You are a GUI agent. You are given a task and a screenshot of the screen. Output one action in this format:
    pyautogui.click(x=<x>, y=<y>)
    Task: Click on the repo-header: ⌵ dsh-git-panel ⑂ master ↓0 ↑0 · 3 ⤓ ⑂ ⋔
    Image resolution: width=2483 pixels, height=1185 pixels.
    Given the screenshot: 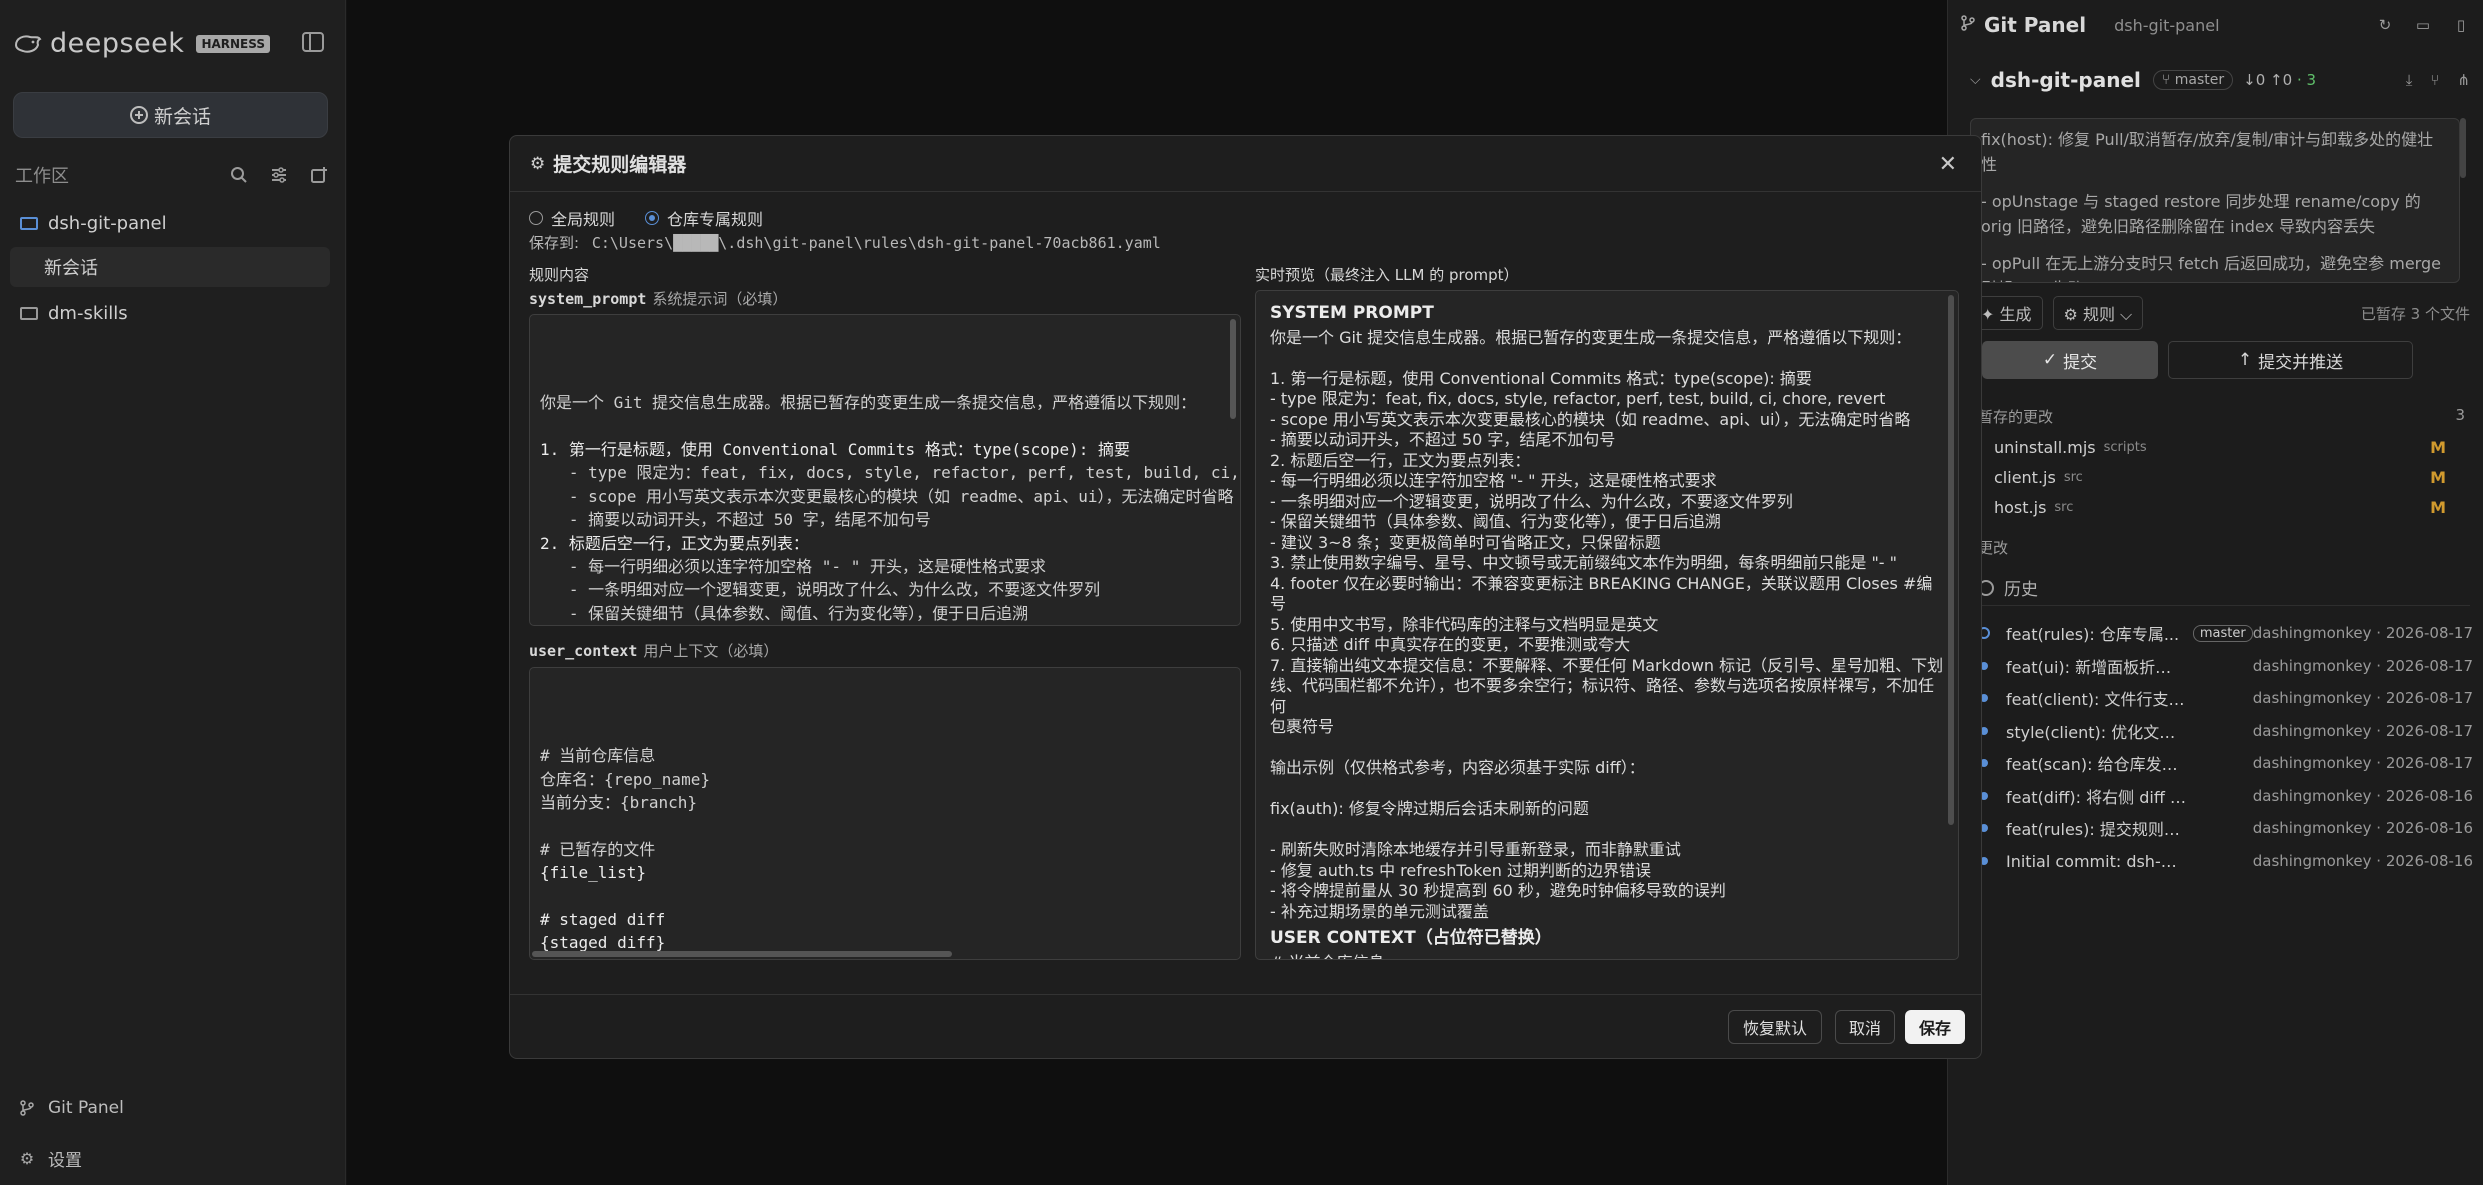 What is the action you would take?
    pyautogui.click(x=2220, y=80)
    